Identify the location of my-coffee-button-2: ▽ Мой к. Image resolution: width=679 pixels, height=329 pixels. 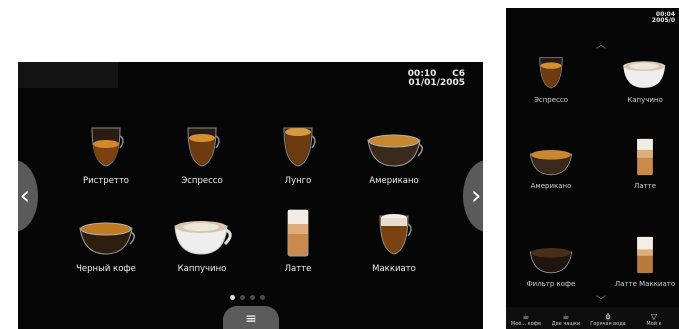
(654, 319).